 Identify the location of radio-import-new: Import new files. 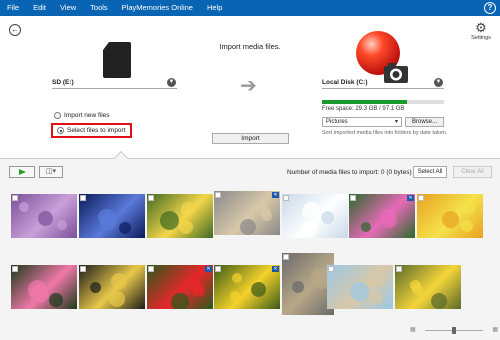
(82, 115).